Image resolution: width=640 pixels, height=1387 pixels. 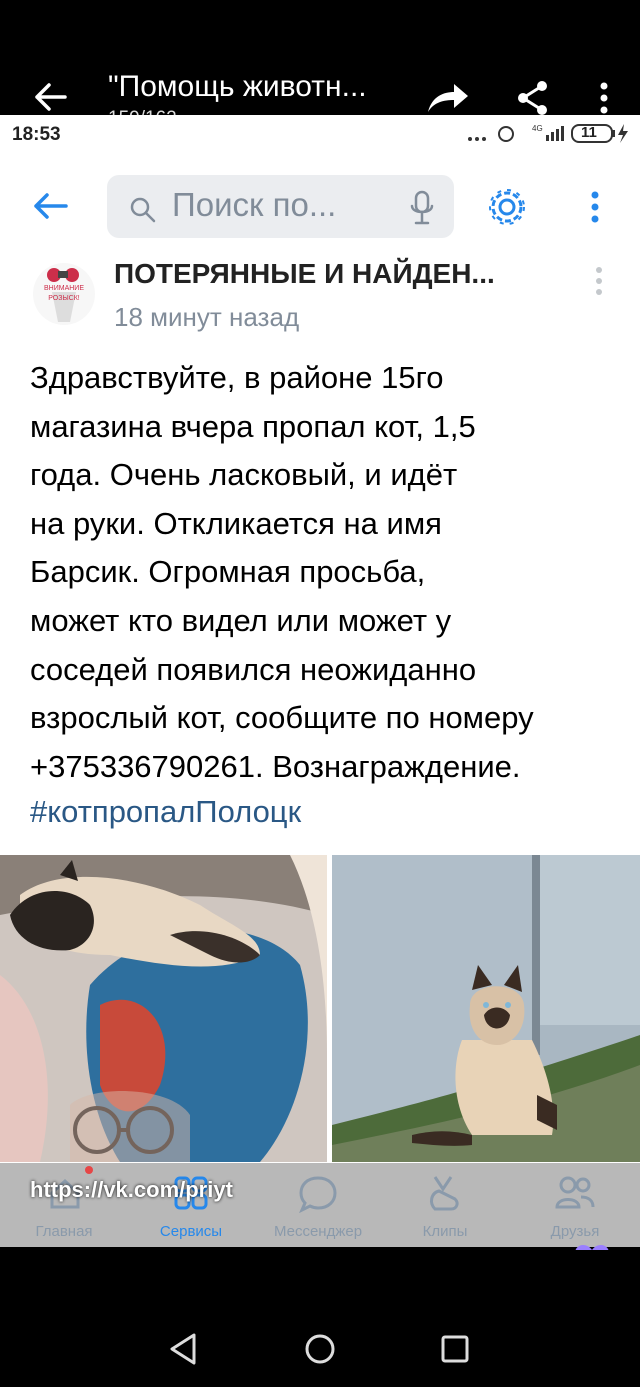 I want to click on nav-friends: Друзья, so click(x=575, y=1205).